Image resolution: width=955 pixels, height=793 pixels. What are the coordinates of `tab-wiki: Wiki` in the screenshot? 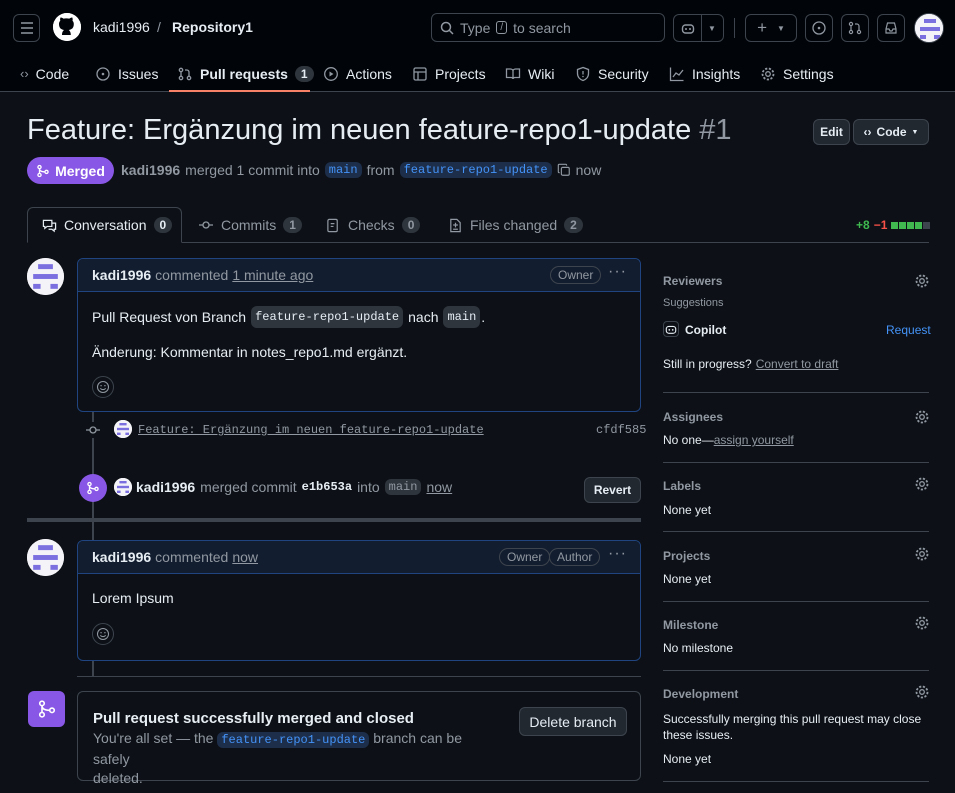 It's located at (529, 73).